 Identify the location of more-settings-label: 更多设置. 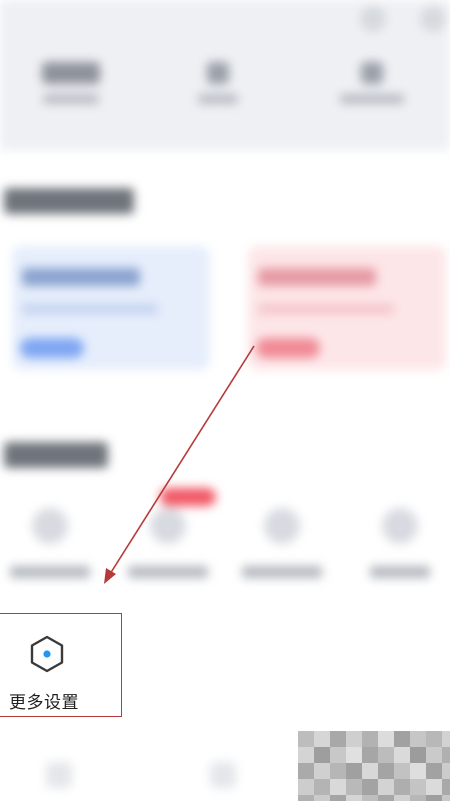
(44, 703).